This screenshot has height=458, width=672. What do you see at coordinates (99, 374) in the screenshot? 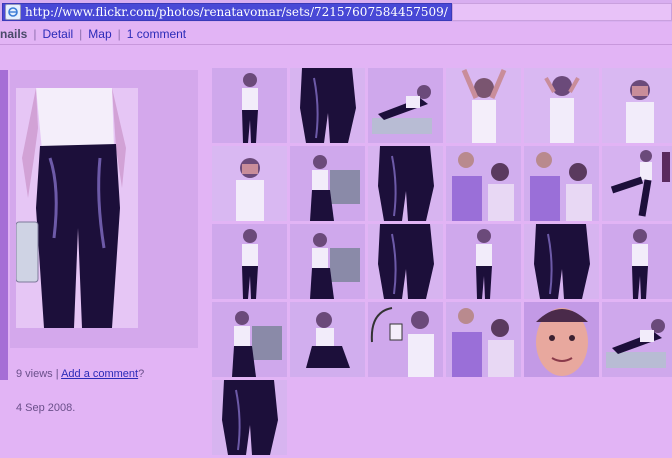
I see `add-comment-link: Add a comment` at bounding box center [99, 374].